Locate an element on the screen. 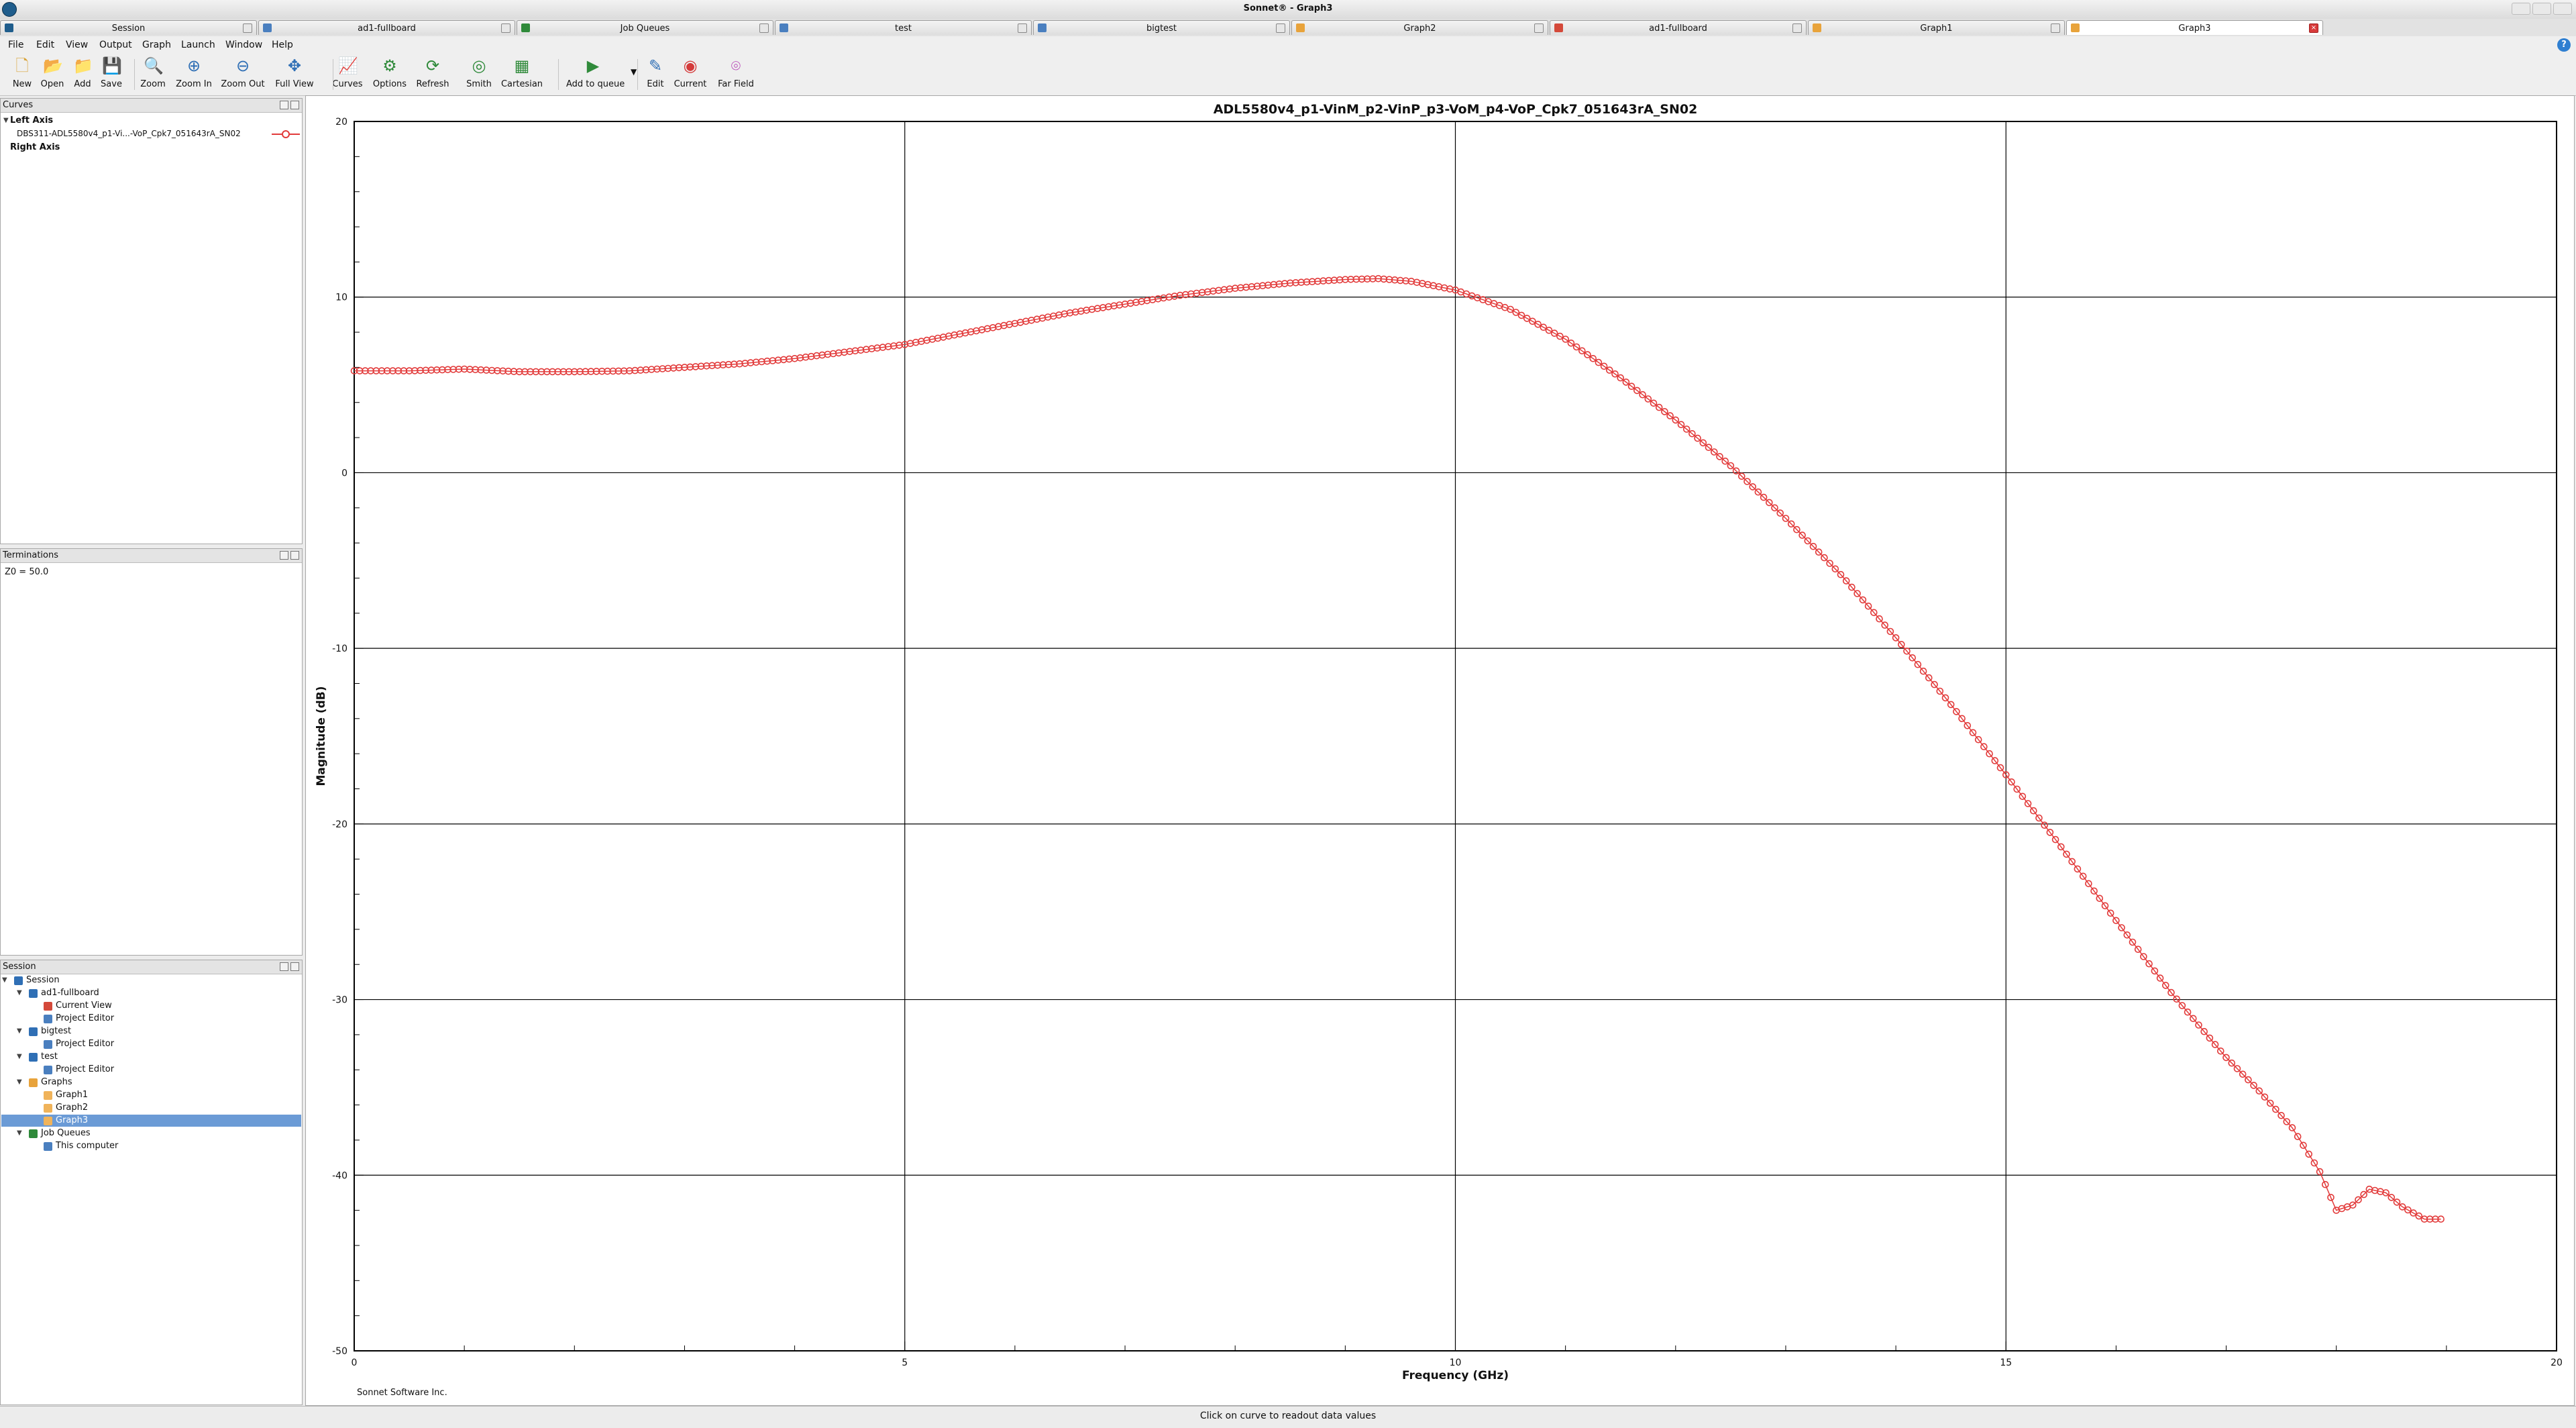 The width and height of the screenshot is (2576, 1428). zoom-in-button: ⊕ Zoom In is located at coordinates (194, 72).